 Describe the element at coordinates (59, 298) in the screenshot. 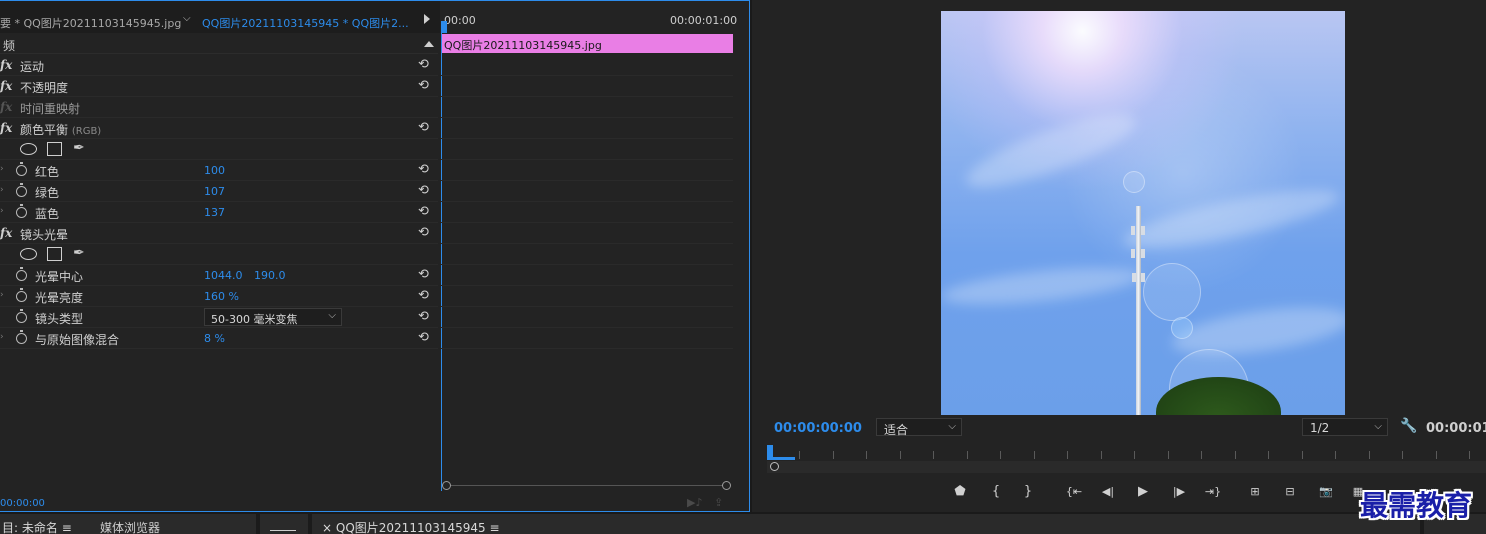

I see `param-label: 光晕亮度` at that location.